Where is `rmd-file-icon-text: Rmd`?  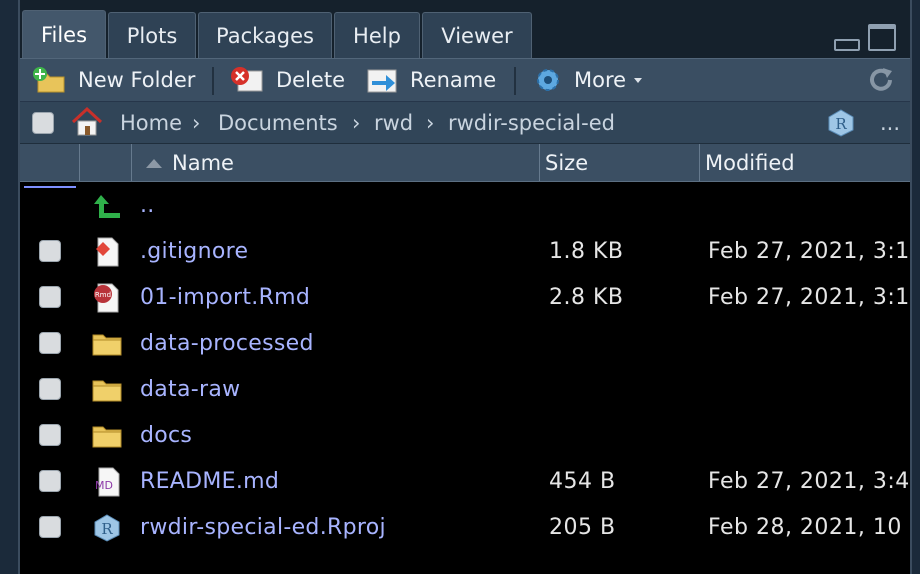
rmd-file-icon-text: Rmd is located at coordinates (103, 295).